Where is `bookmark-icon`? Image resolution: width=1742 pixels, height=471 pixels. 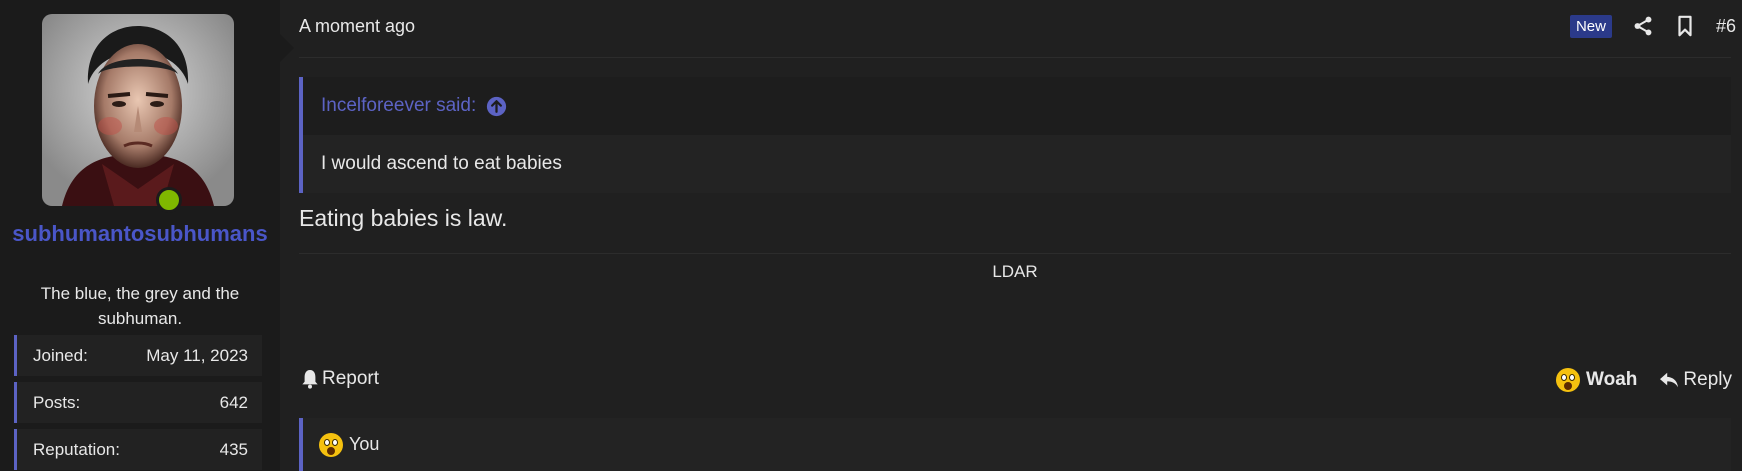
bookmark-icon is located at coordinates (1685, 26).